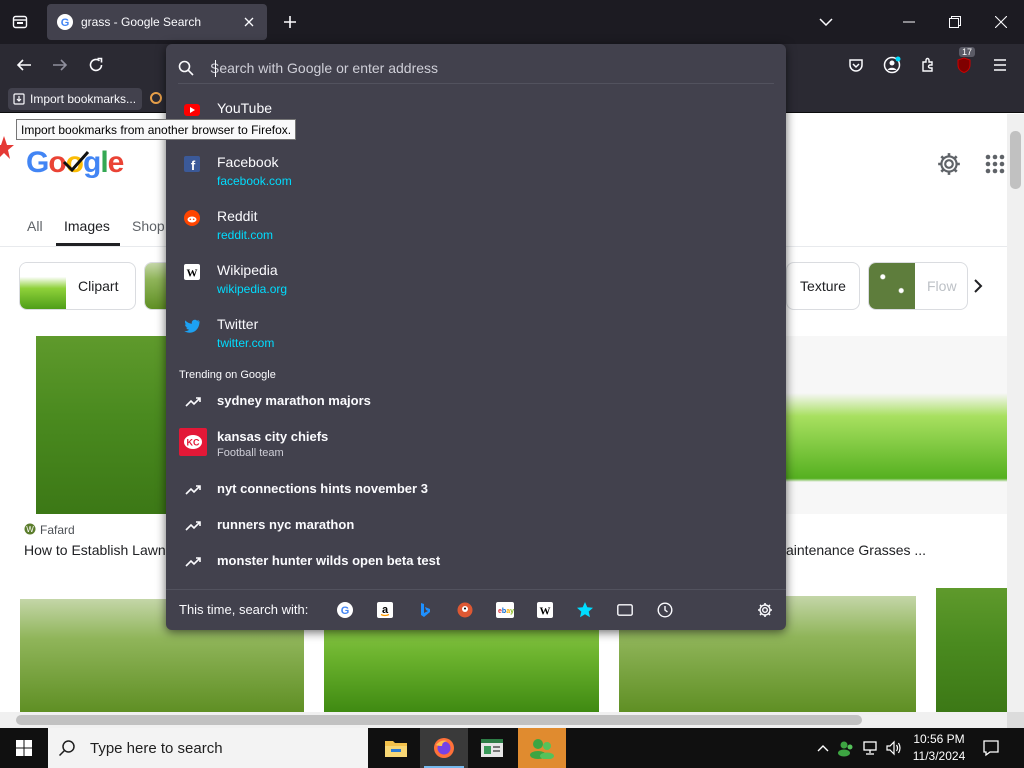 The image size is (1024, 768). I want to click on tab-all: All, so click(35, 226).